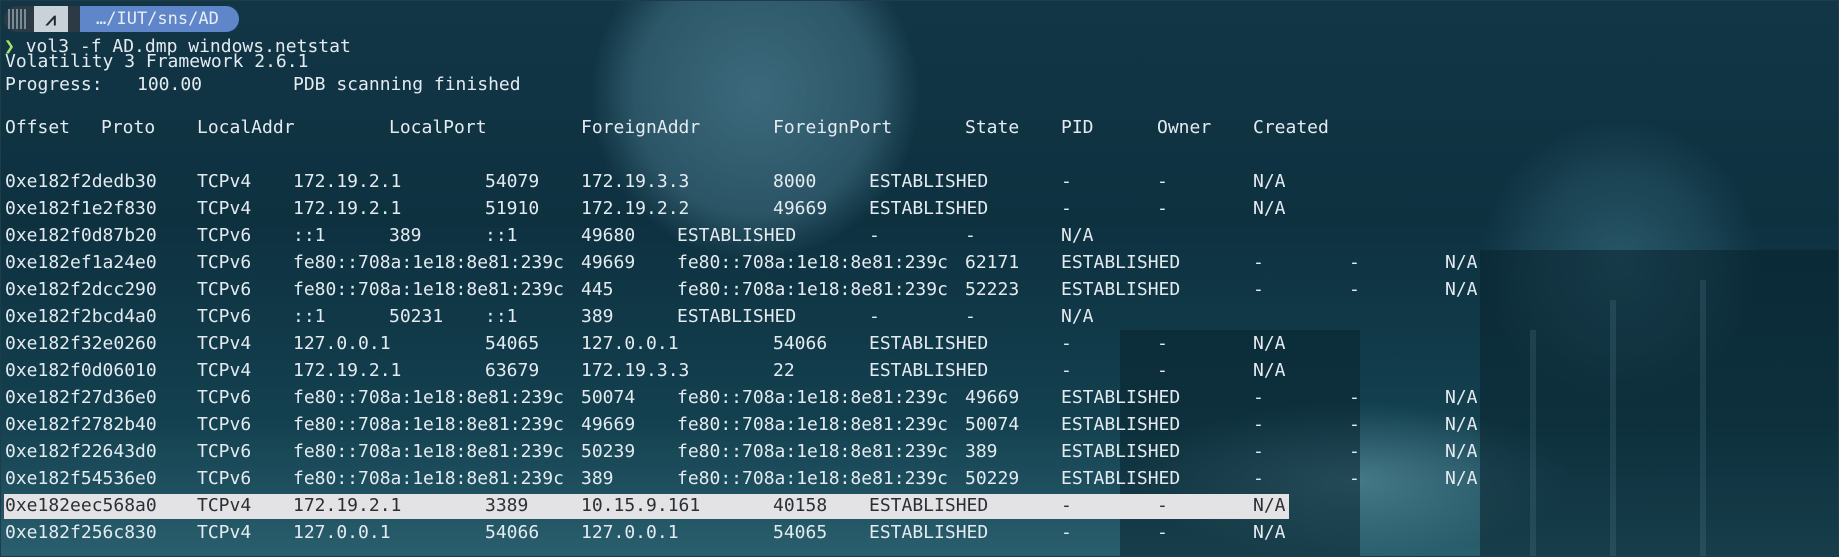  Describe the element at coordinates (635, 208) in the screenshot. I see `table-cell: 172.19.2.2` at that location.